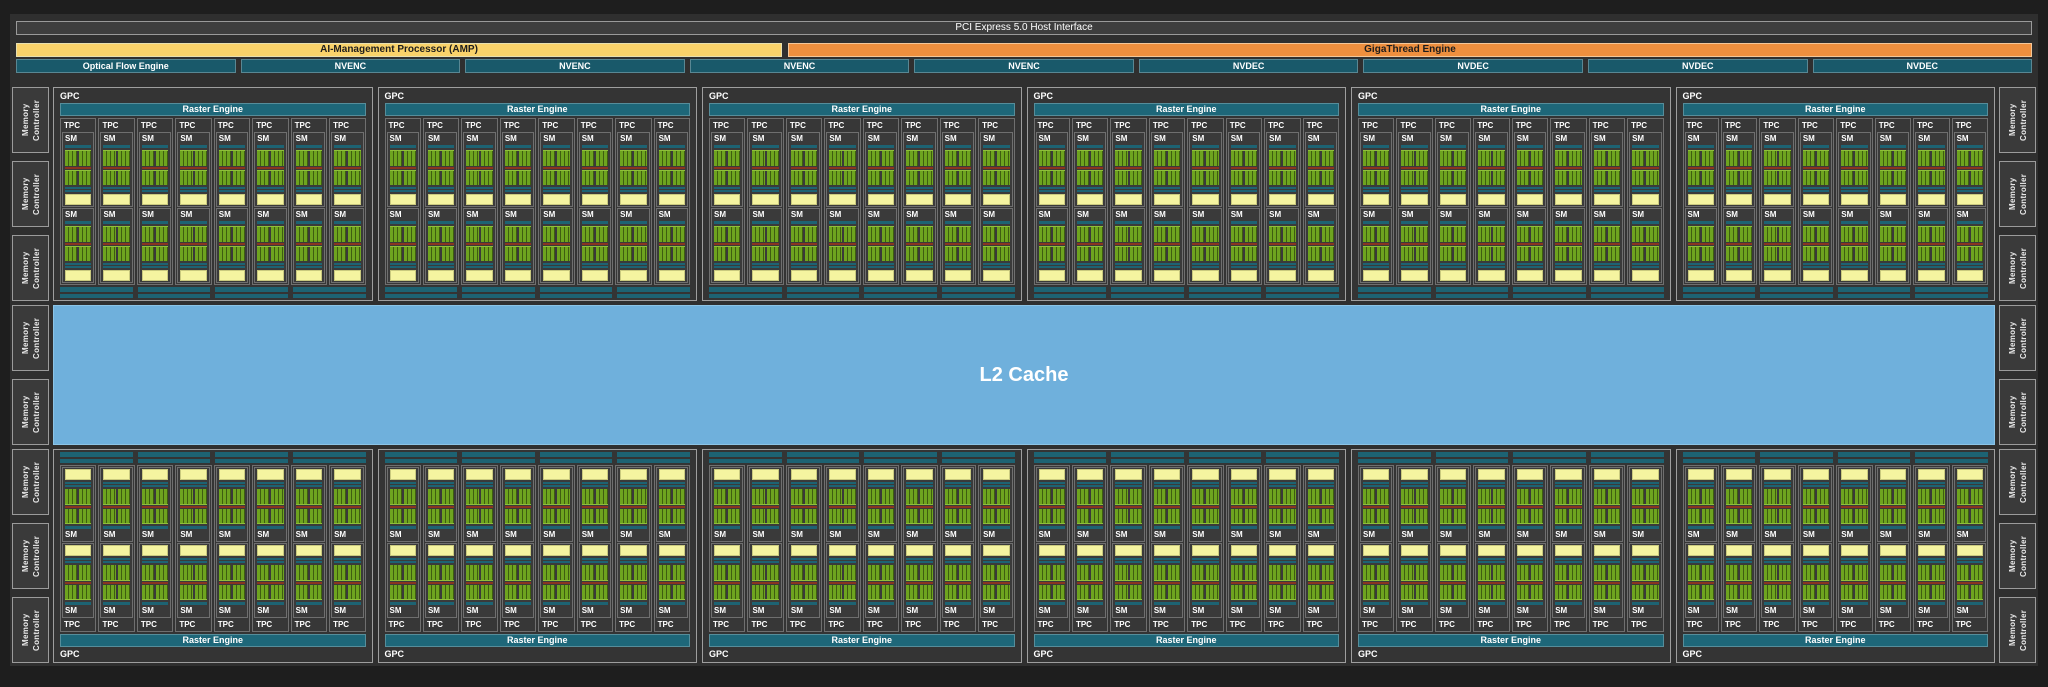  Describe the element at coordinates (2017, 120) in the screenshot. I see `memory-controller: Memory Controller` at that location.